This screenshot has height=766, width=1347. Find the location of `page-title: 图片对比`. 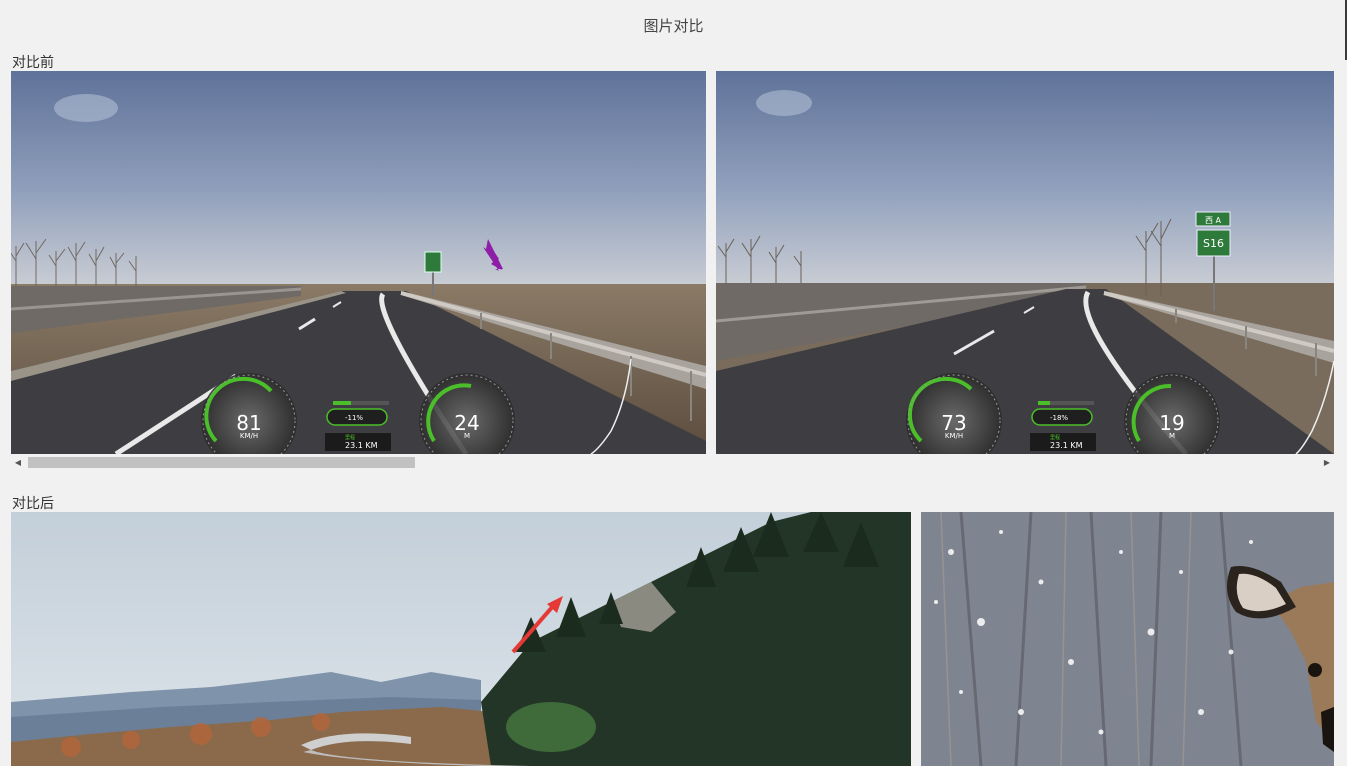

page-title: 图片对比 is located at coordinates (673, 26).